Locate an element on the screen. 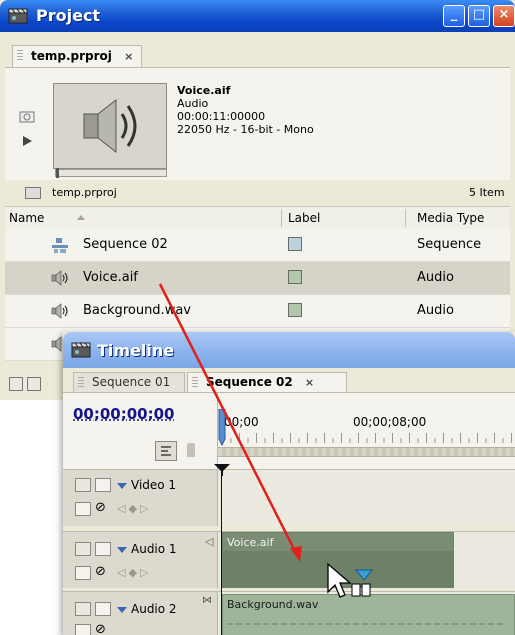 This screenshot has width=515, height=635. list-item: Voice.aif Audio is located at coordinates (257, 278).